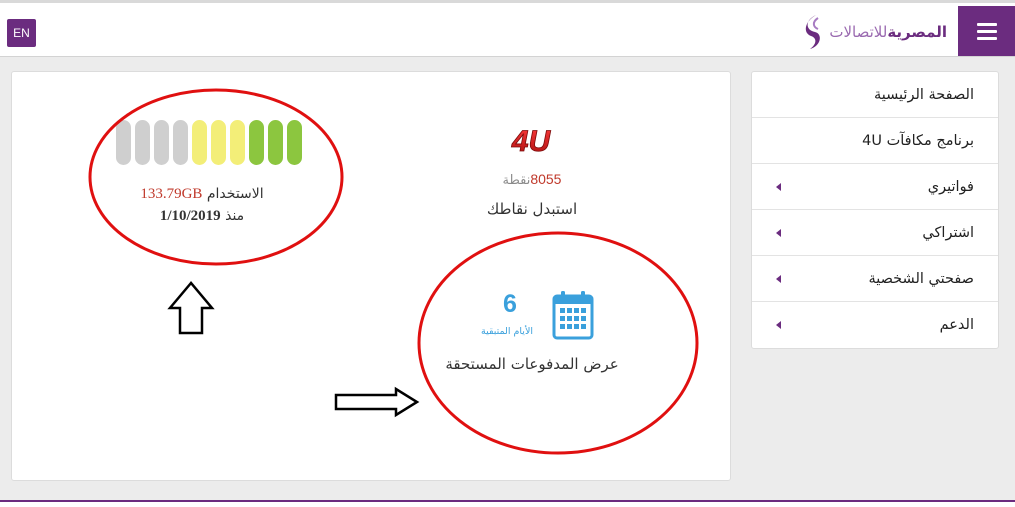 This screenshot has width=1015, height=507. I want to click on language-toggle-button: EN, so click(21, 33).